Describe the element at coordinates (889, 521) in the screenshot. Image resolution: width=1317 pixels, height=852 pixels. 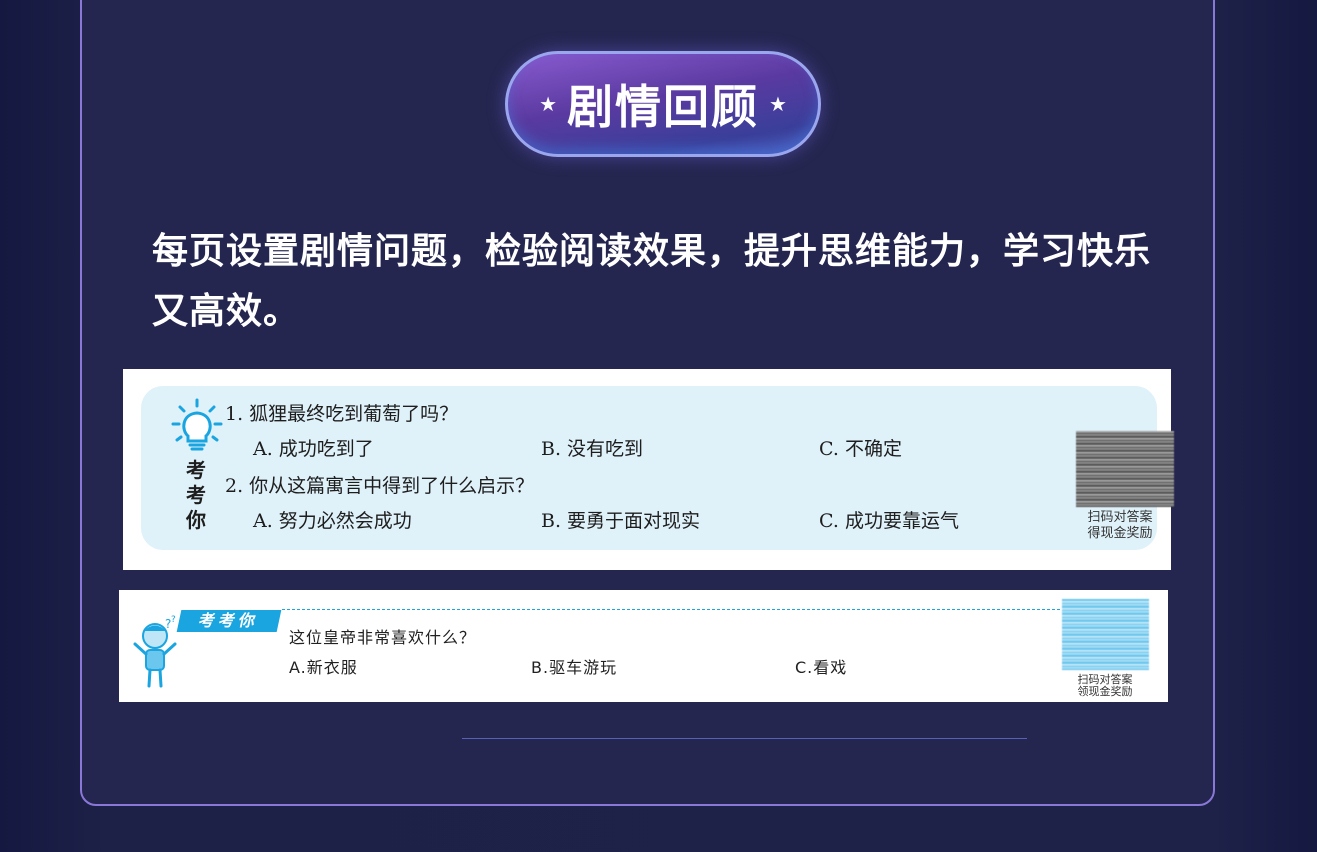
I see `option-c: C. 成功要靠运气` at that location.